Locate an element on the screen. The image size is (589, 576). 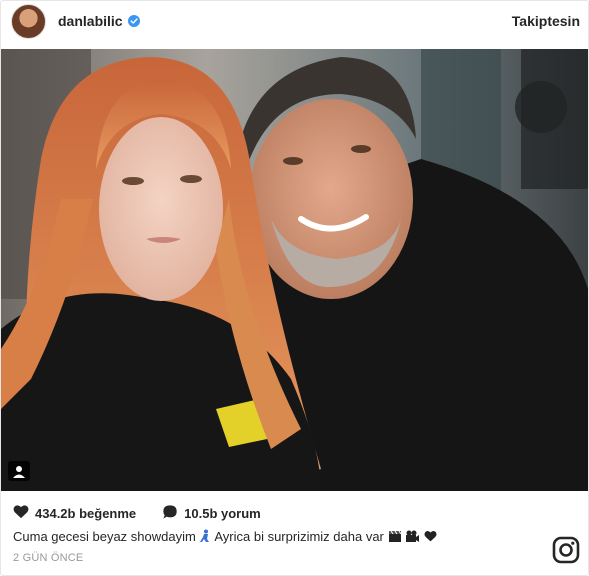
instagram-logo-icon is located at coordinates (566, 550).